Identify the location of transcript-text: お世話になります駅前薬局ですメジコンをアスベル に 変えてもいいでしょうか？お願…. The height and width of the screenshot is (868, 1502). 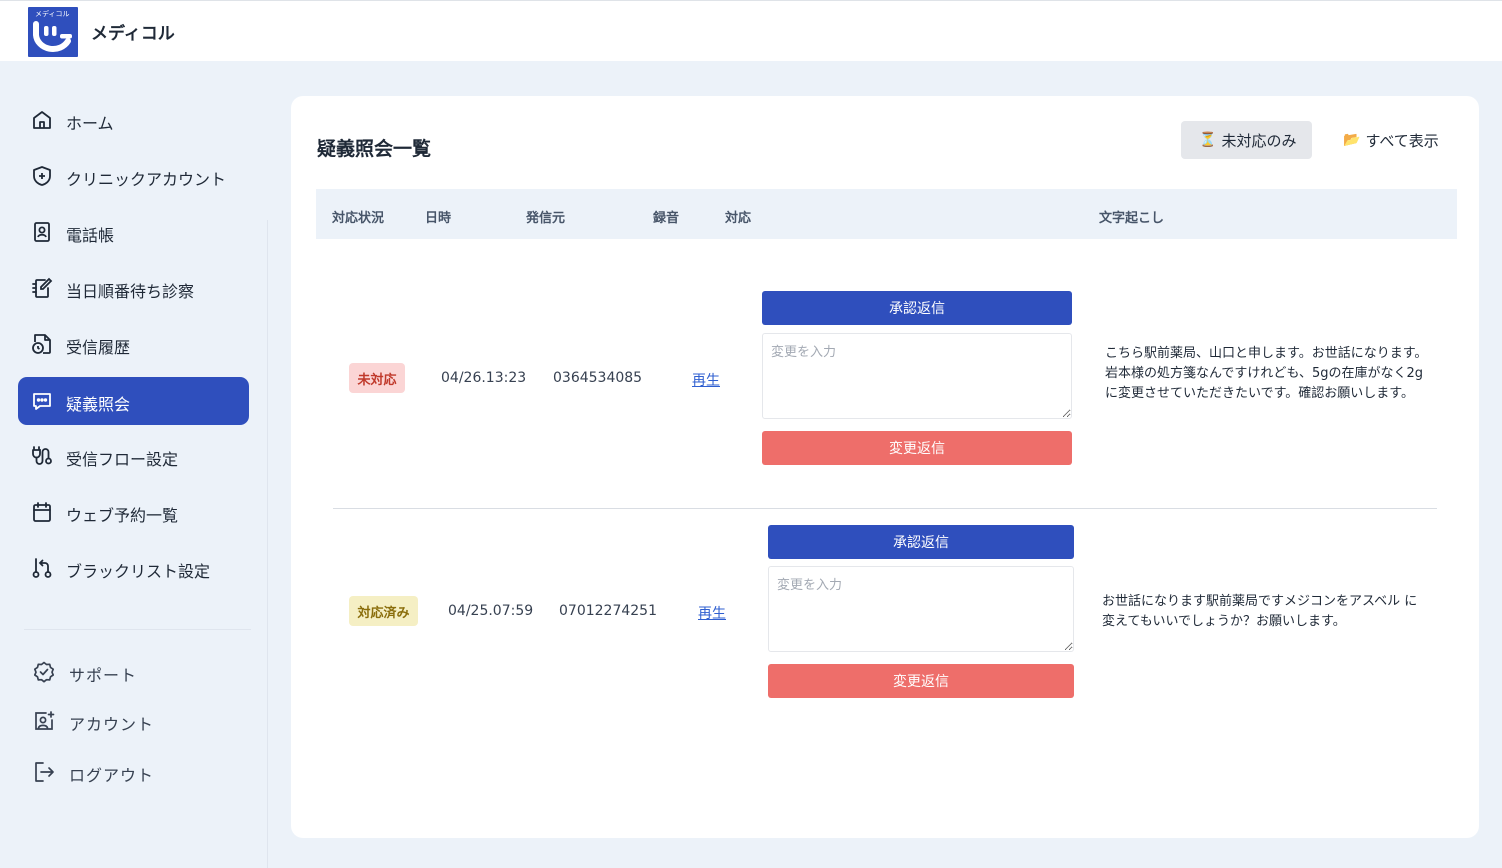
(1259, 612).